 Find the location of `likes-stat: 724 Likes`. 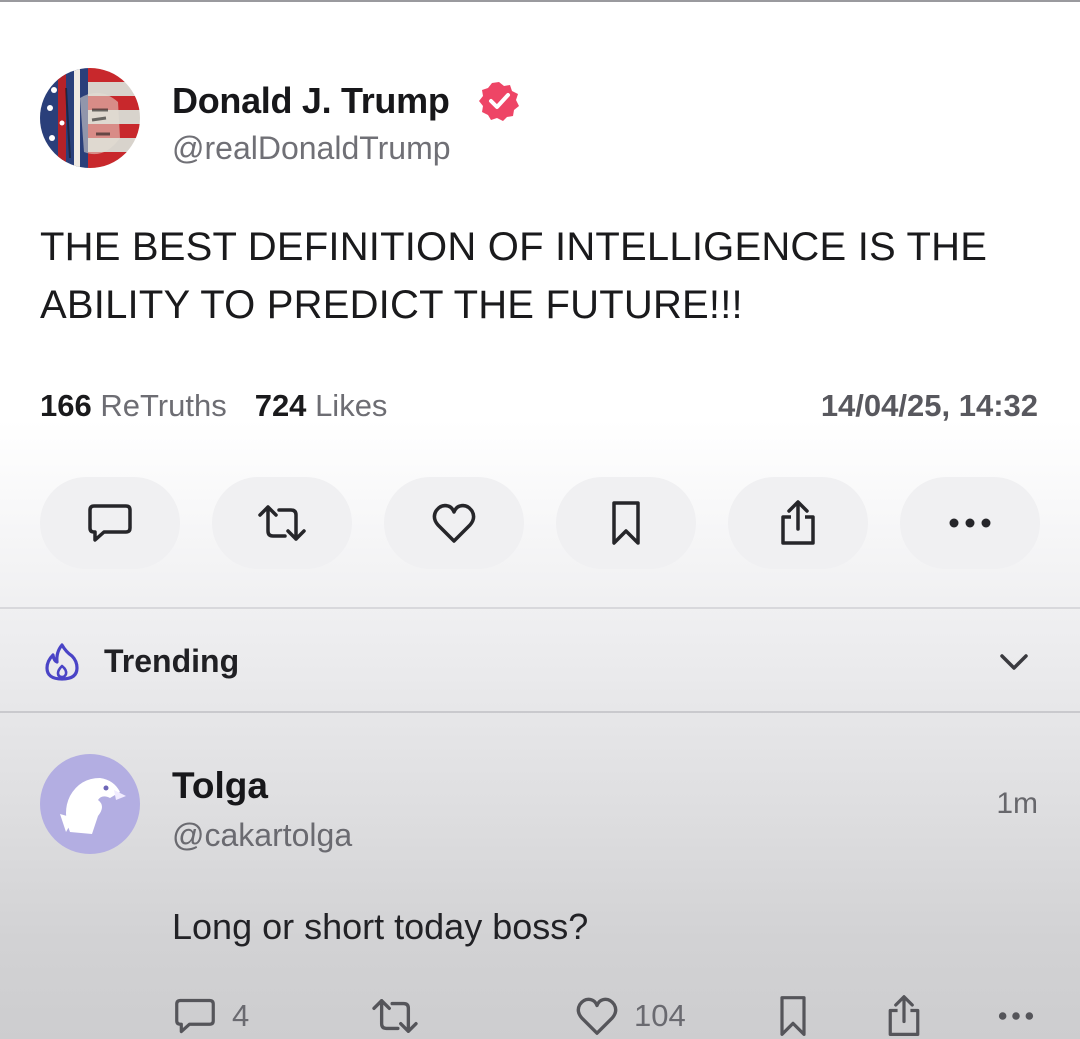

likes-stat: 724 Likes is located at coordinates (321, 405).